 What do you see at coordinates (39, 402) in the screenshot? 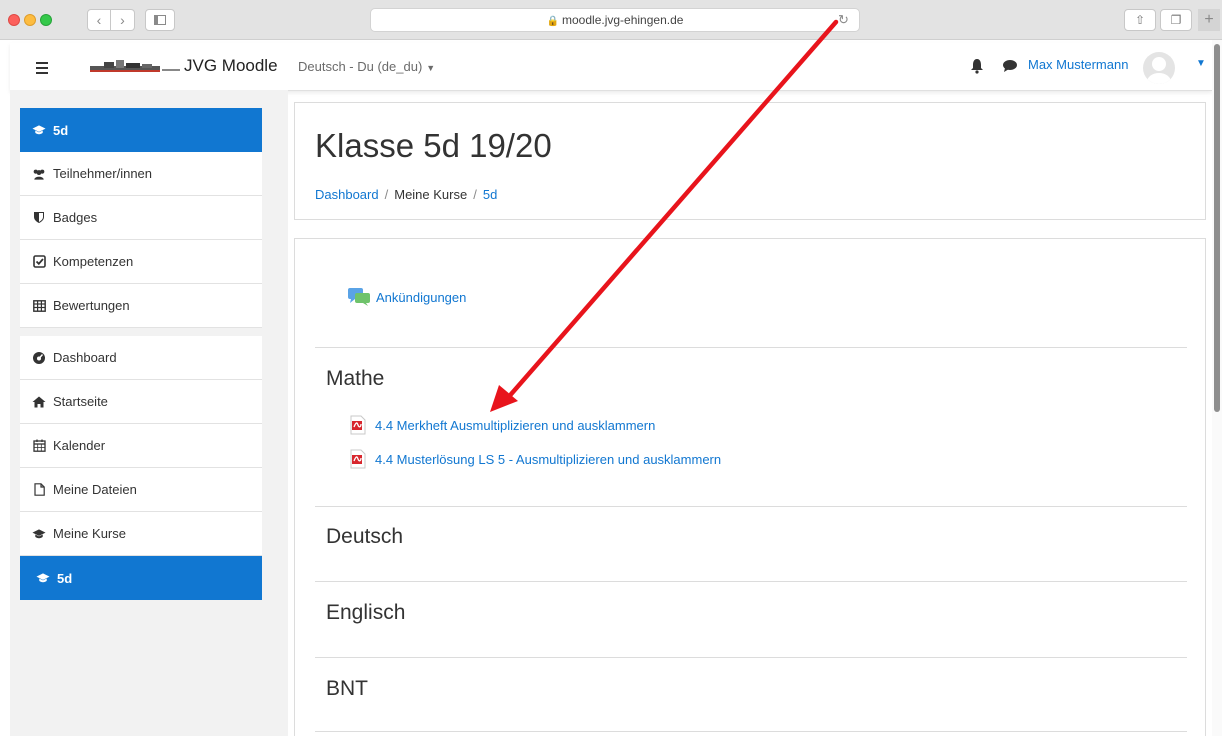
I see `home-icon` at bounding box center [39, 402].